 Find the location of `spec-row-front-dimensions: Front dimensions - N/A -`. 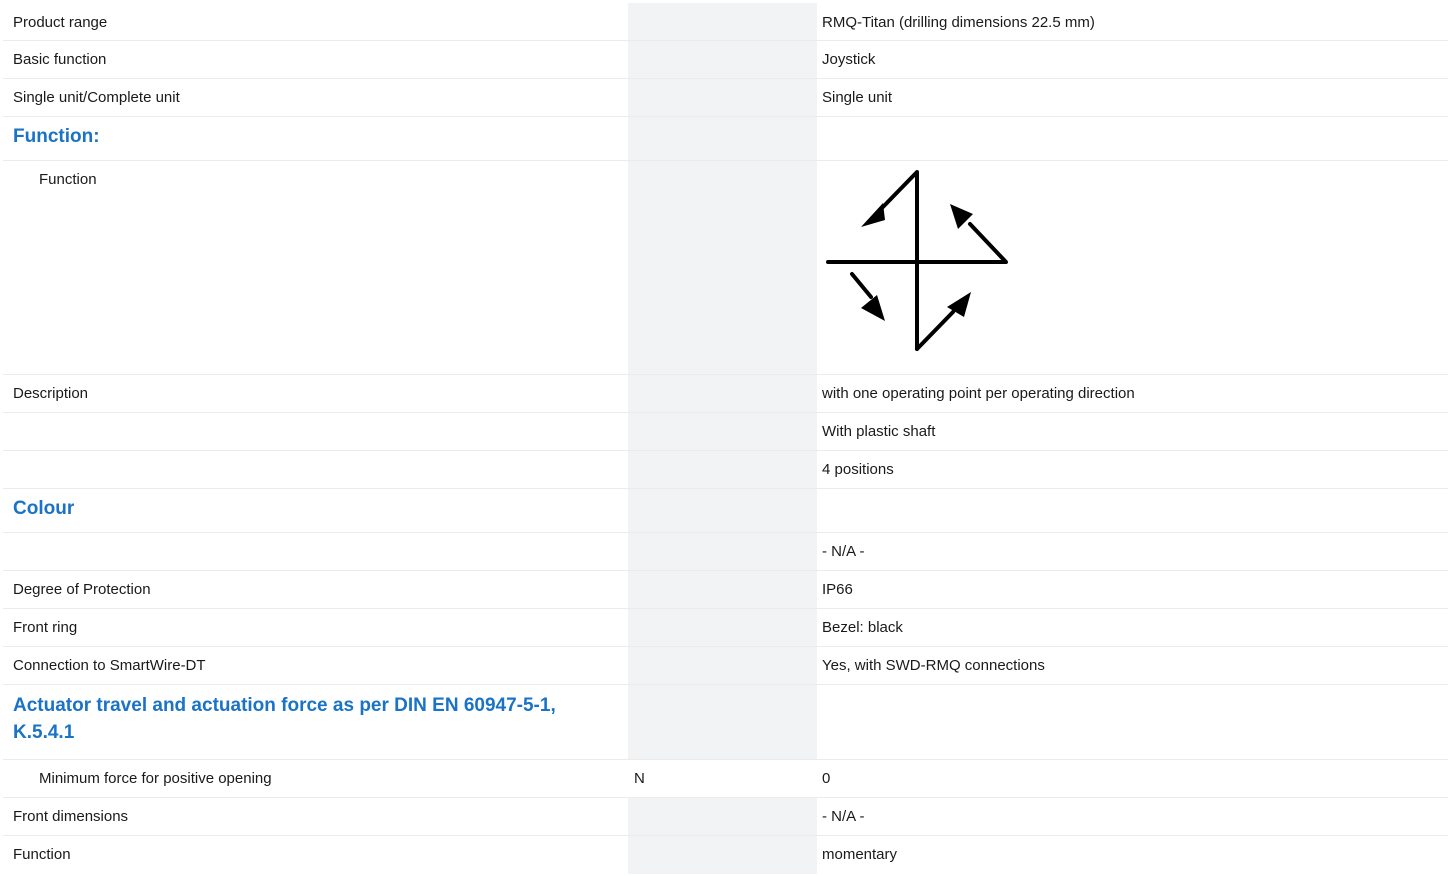

spec-row-front-dimensions: Front dimensions - N/A - is located at coordinates (725, 817).